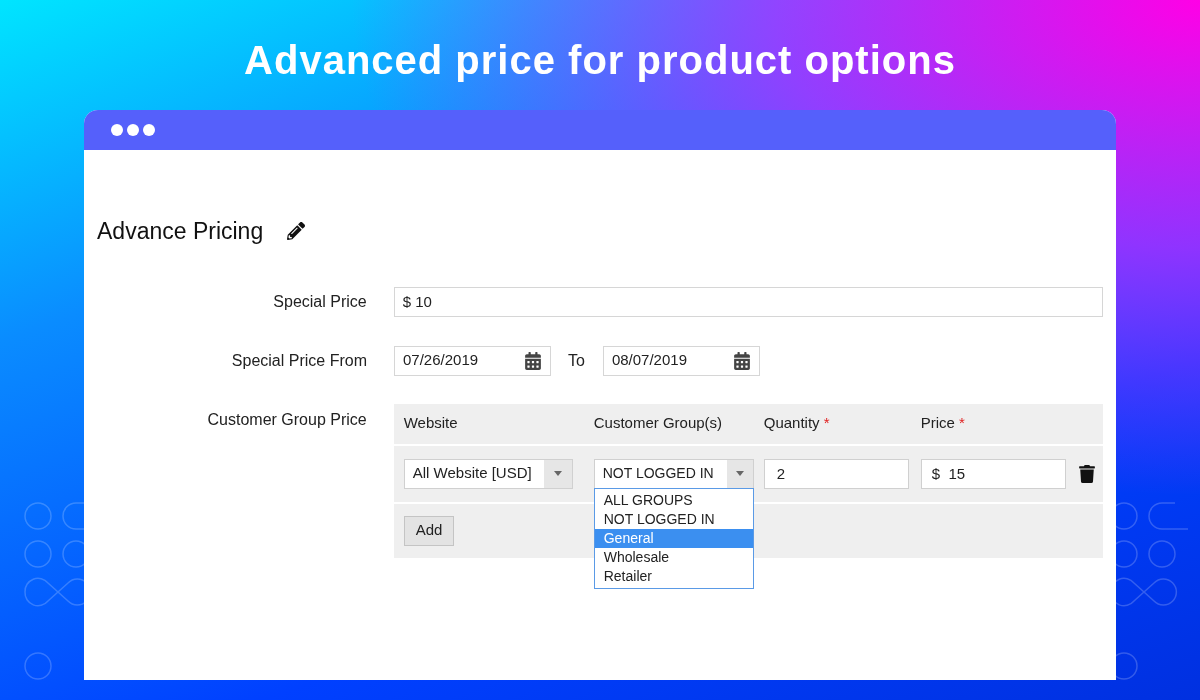 This screenshot has width=1200, height=700. What do you see at coordinates (993, 473) in the screenshot?
I see `price-field: $ 15` at bounding box center [993, 473].